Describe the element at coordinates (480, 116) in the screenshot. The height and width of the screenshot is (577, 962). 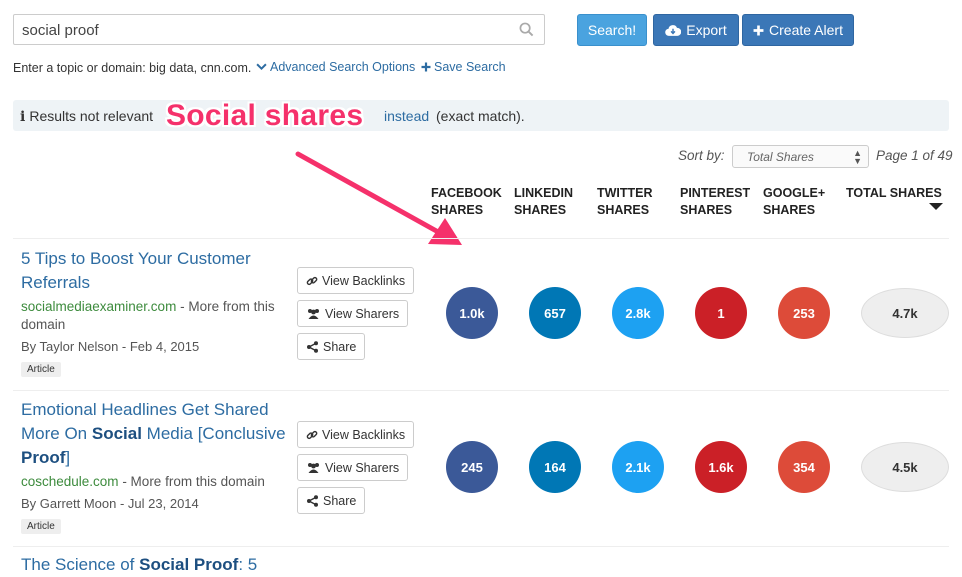
I see `notice-tail: (exact match).` at that location.